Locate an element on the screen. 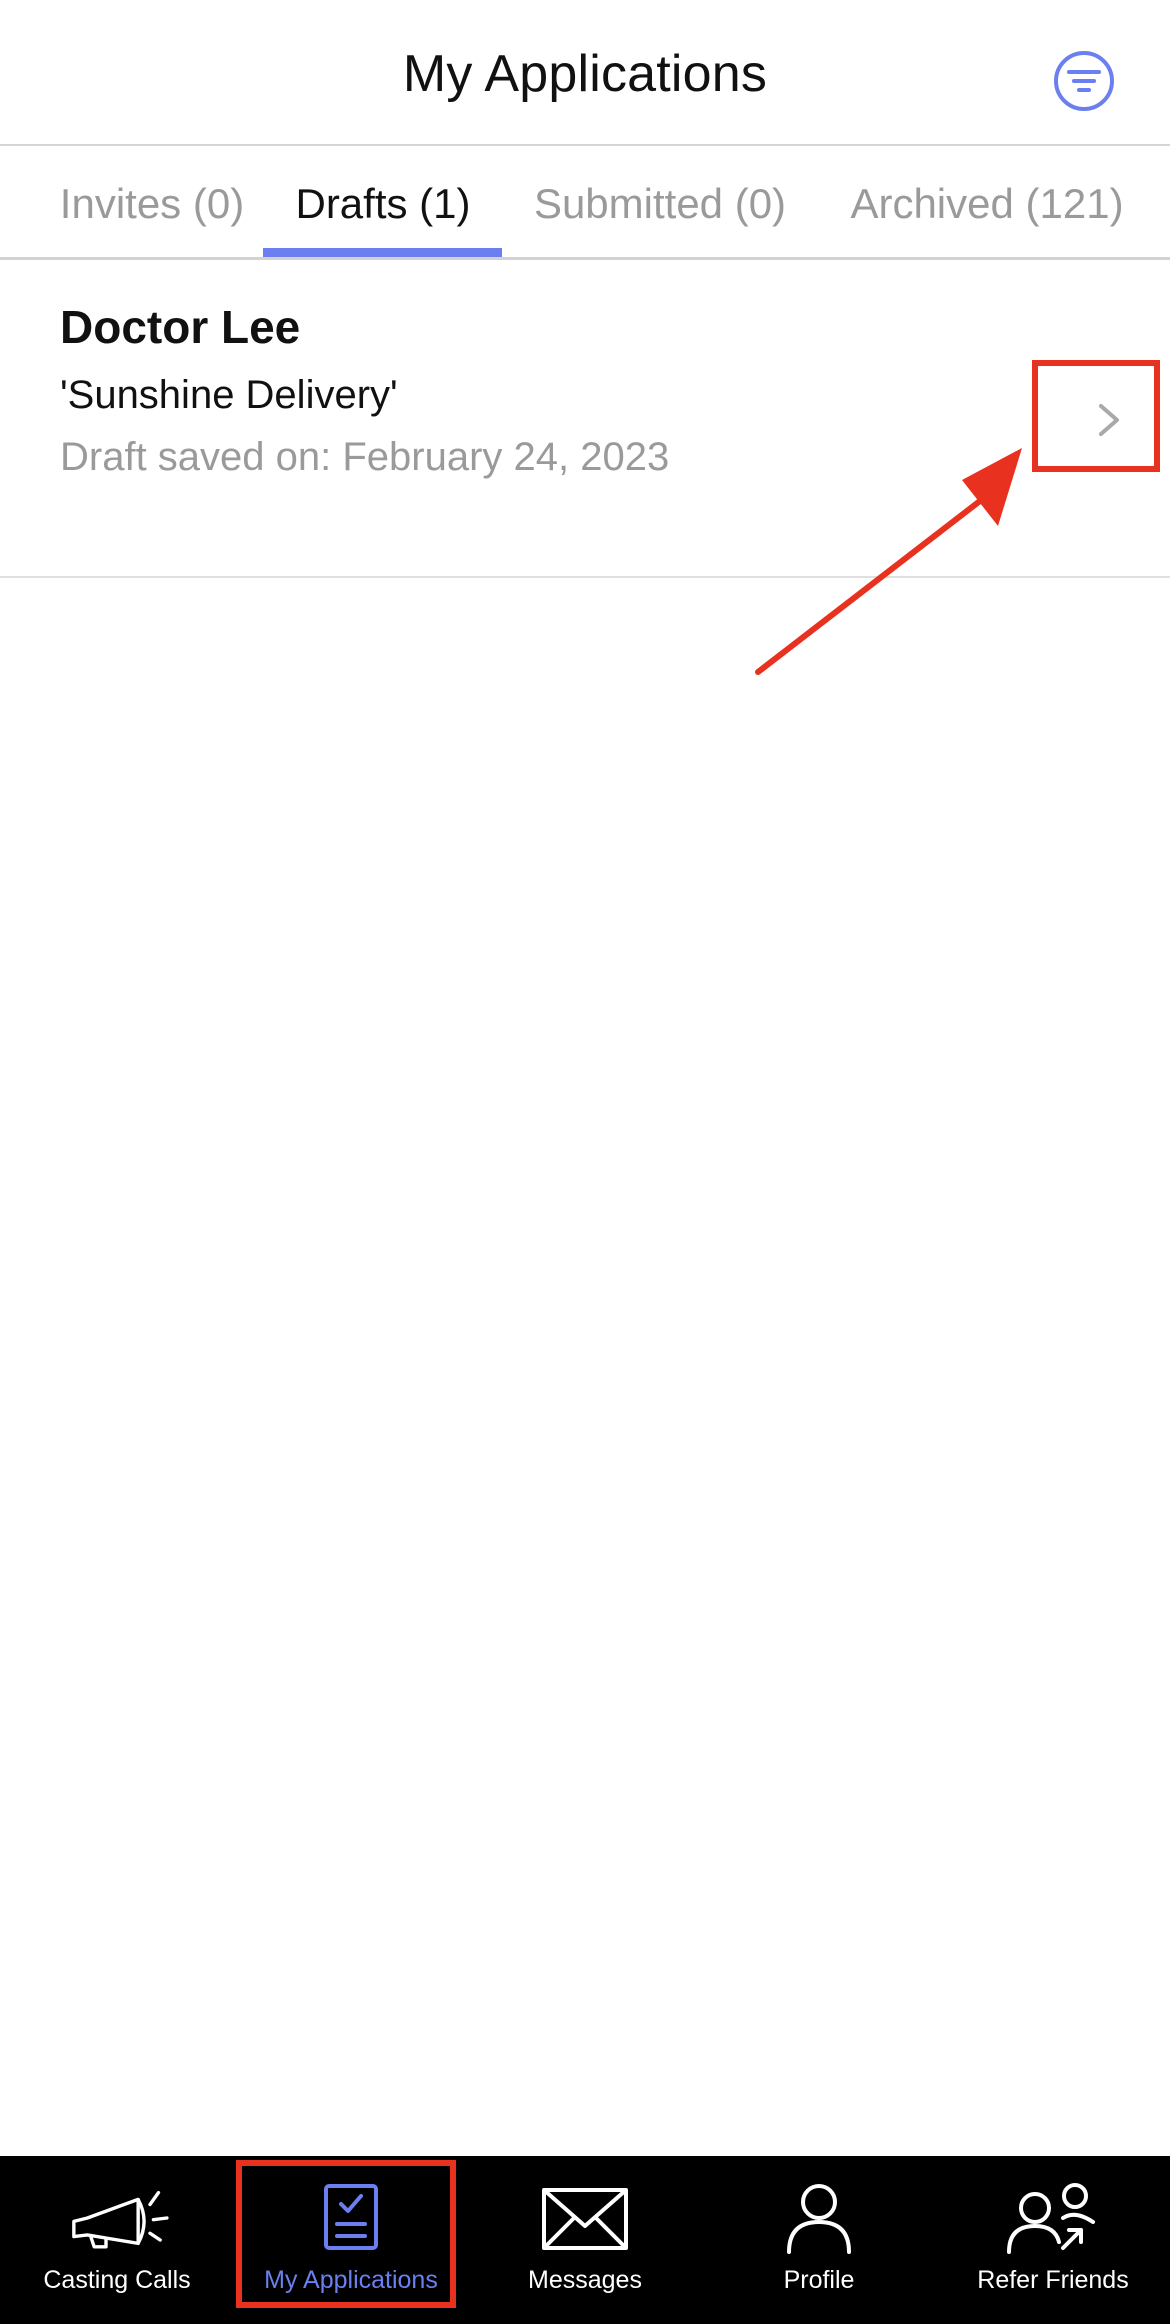 The width and height of the screenshot is (1170, 2324). nav-label-profile: Profile is located at coordinates (819, 2280).